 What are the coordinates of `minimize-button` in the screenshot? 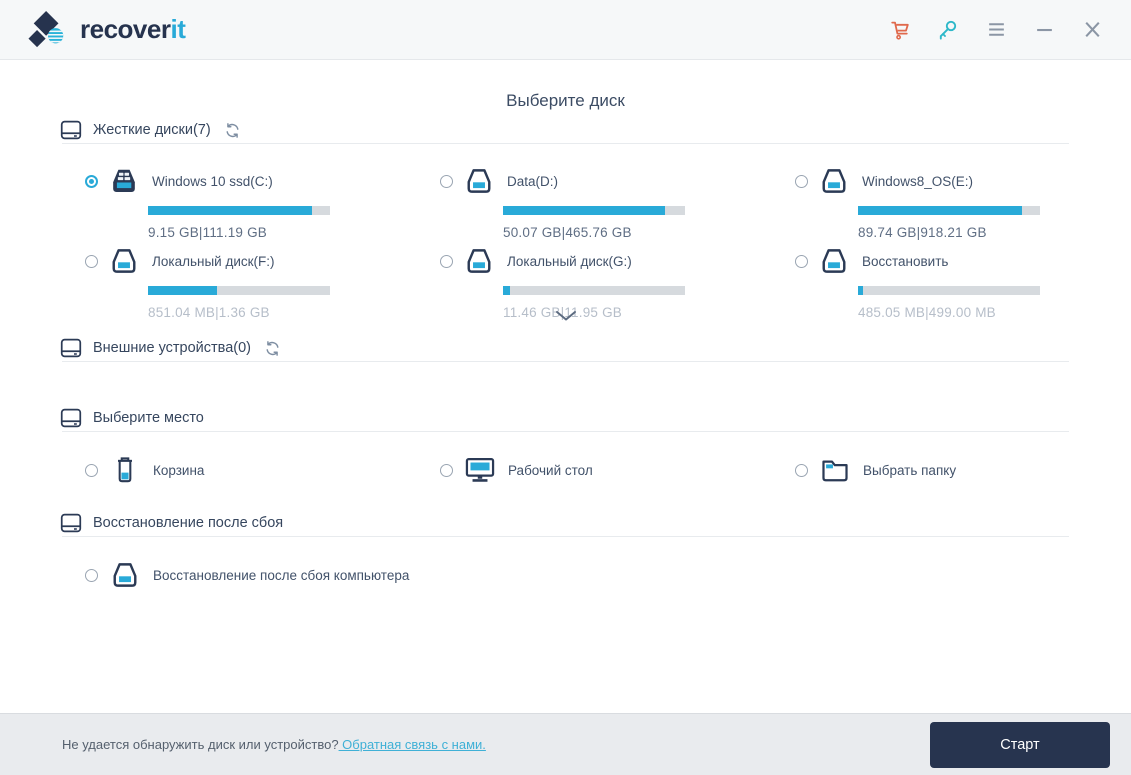 It's located at (1044, 30).